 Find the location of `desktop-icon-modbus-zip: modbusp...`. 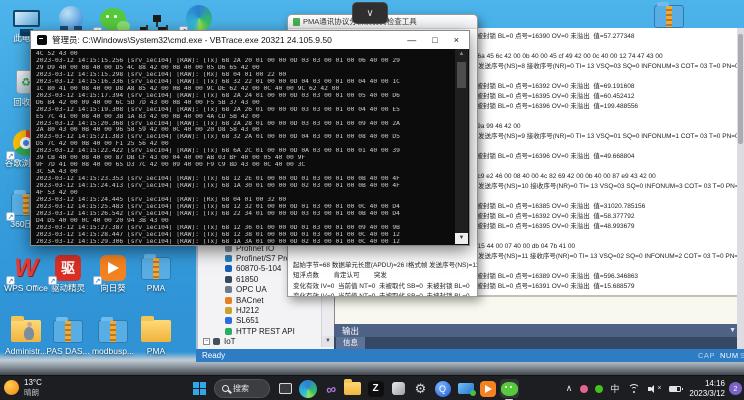

desktop-icon-modbus-zip: modbusp... is located at coordinates (113, 336).